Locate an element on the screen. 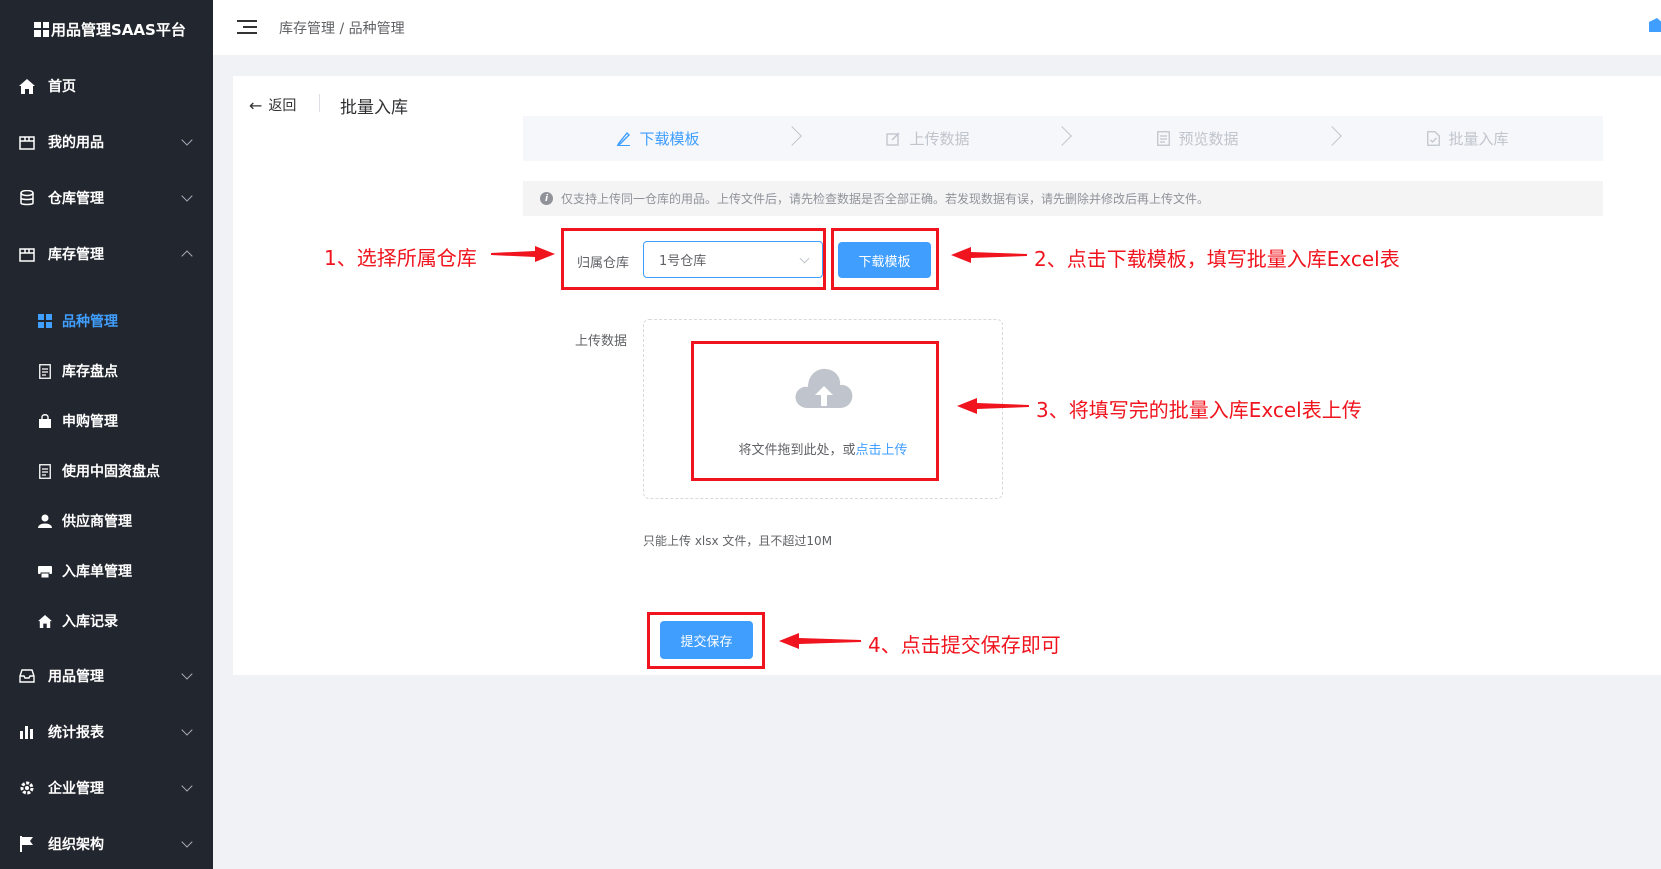 This screenshot has width=1661, height=869. database-icon is located at coordinates (27, 198).